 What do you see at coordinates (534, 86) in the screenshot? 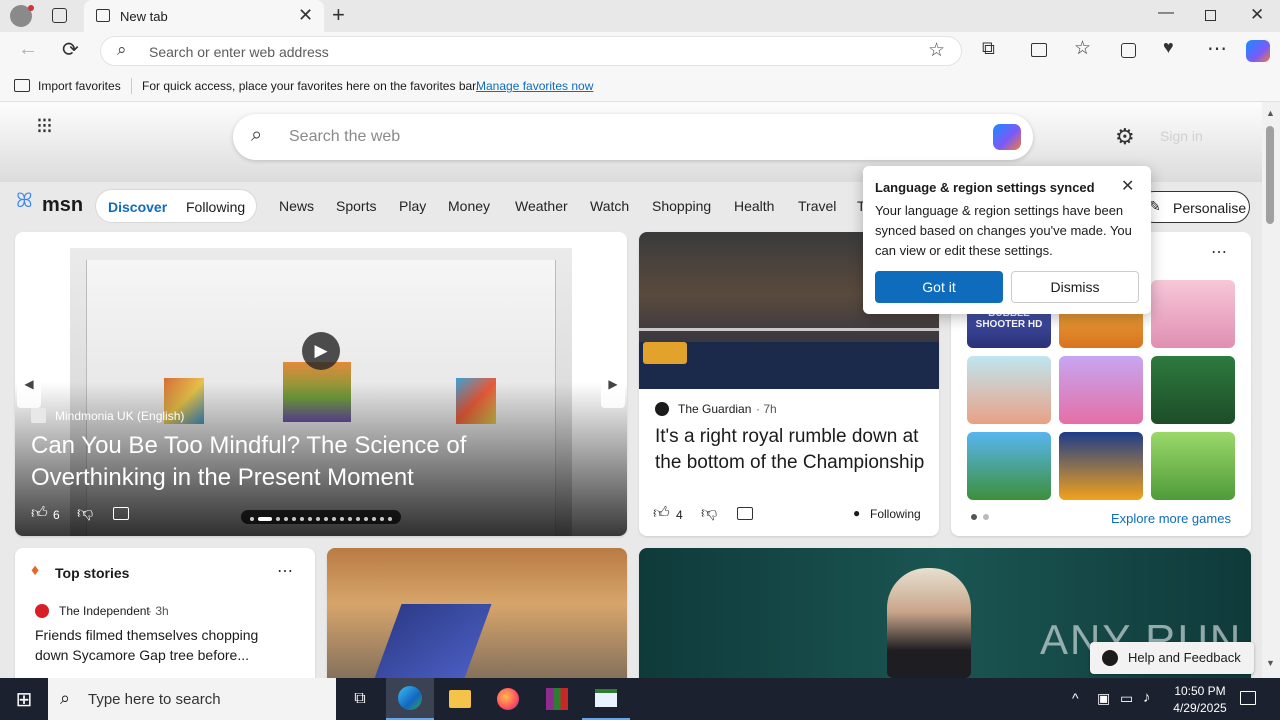
I see `manage-favorites-link: Manage favorites now` at bounding box center [534, 86].